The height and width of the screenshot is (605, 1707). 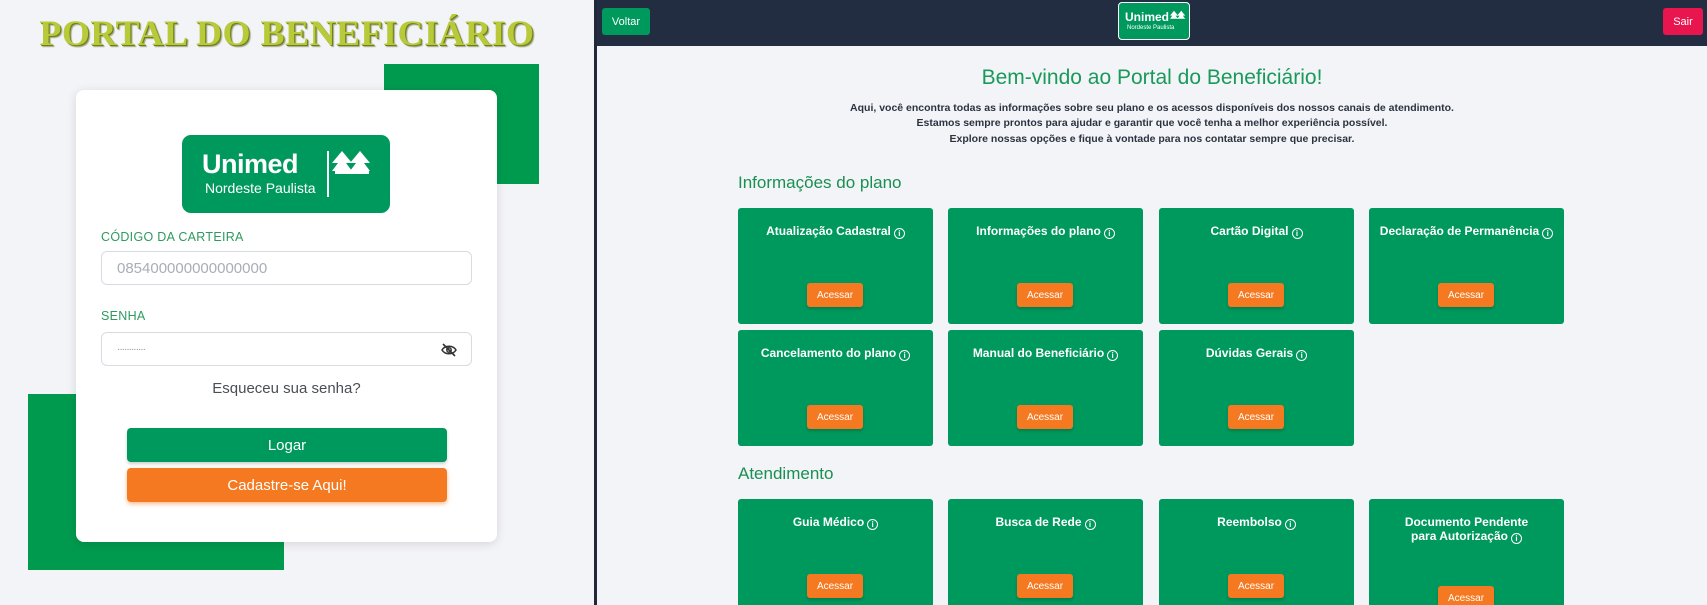 I want to click on card-title: Cartão Digital, so click(x=1249, y=231).